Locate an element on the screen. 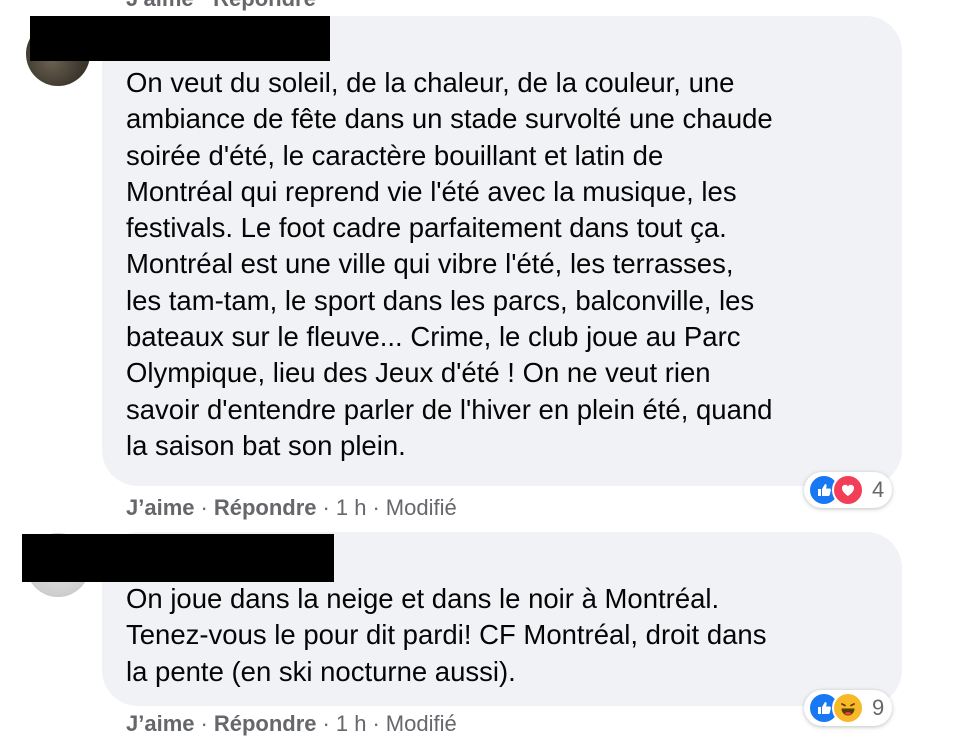 The height and width of the screenshot is (737, 980). love-icon is located at coordinates (848, 490).